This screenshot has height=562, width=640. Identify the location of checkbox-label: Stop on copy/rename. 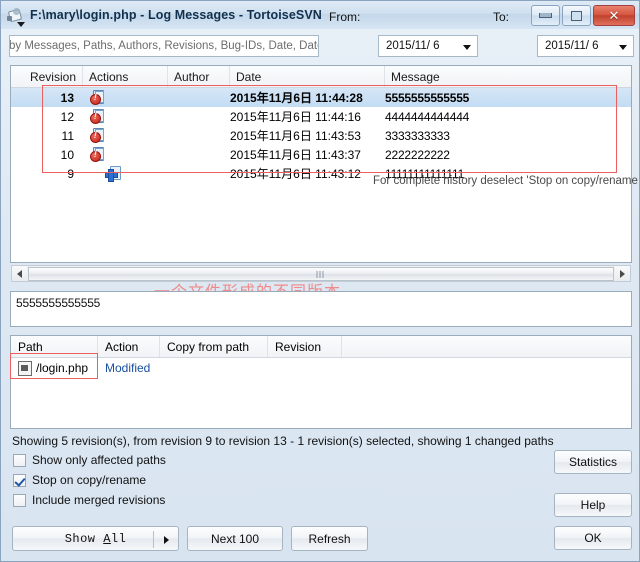
(89, 480).